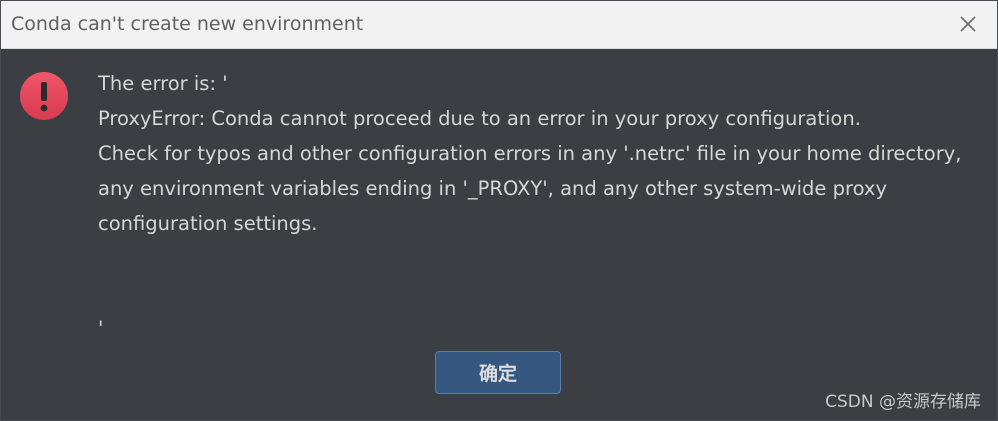 This screenshot has height=421, width=998. I want to click on message-line: configuration settings., so click(208, 223).